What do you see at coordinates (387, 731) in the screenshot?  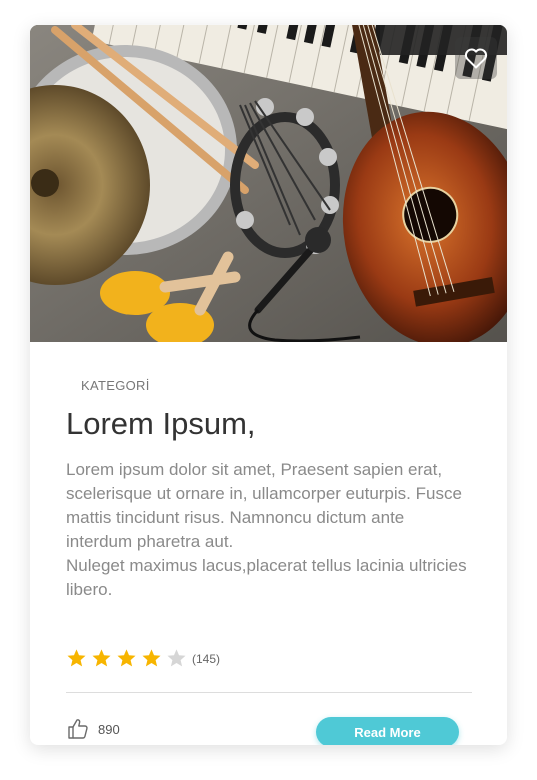 I see `read-more-button: Read More` at bounding box center [387, 731].